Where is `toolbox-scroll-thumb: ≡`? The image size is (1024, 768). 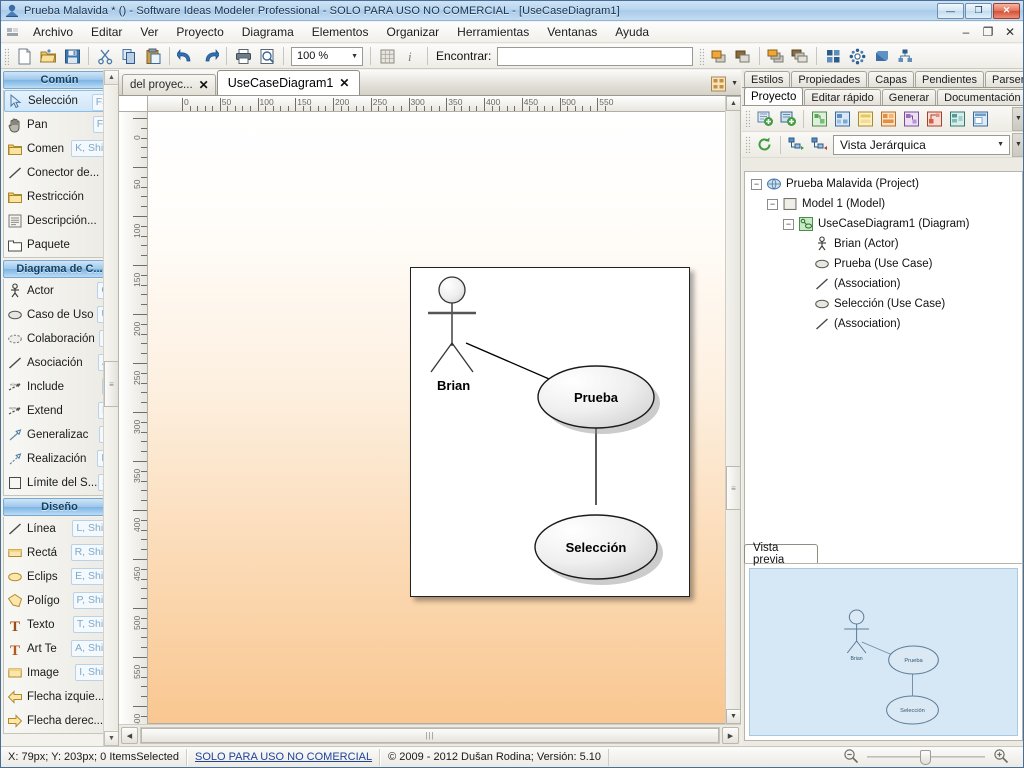
toolbox-scroll-thumb: ≡ is located at coordinates (111, 384).